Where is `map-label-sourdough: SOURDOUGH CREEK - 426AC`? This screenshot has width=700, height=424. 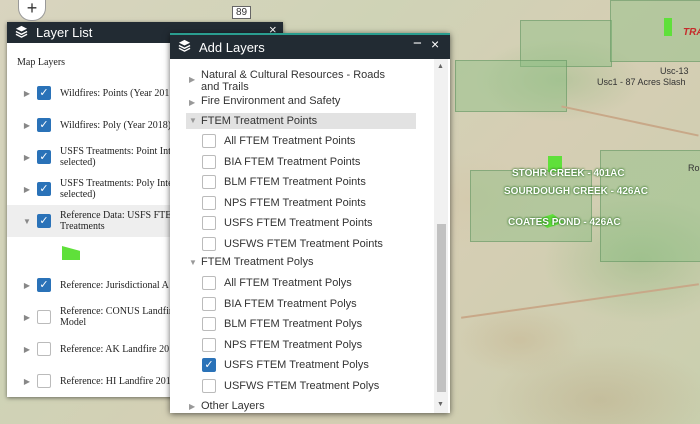
map-label-sourdough: SOURDOUGH CREEK - 426AC is located at coordinates (576, 191).